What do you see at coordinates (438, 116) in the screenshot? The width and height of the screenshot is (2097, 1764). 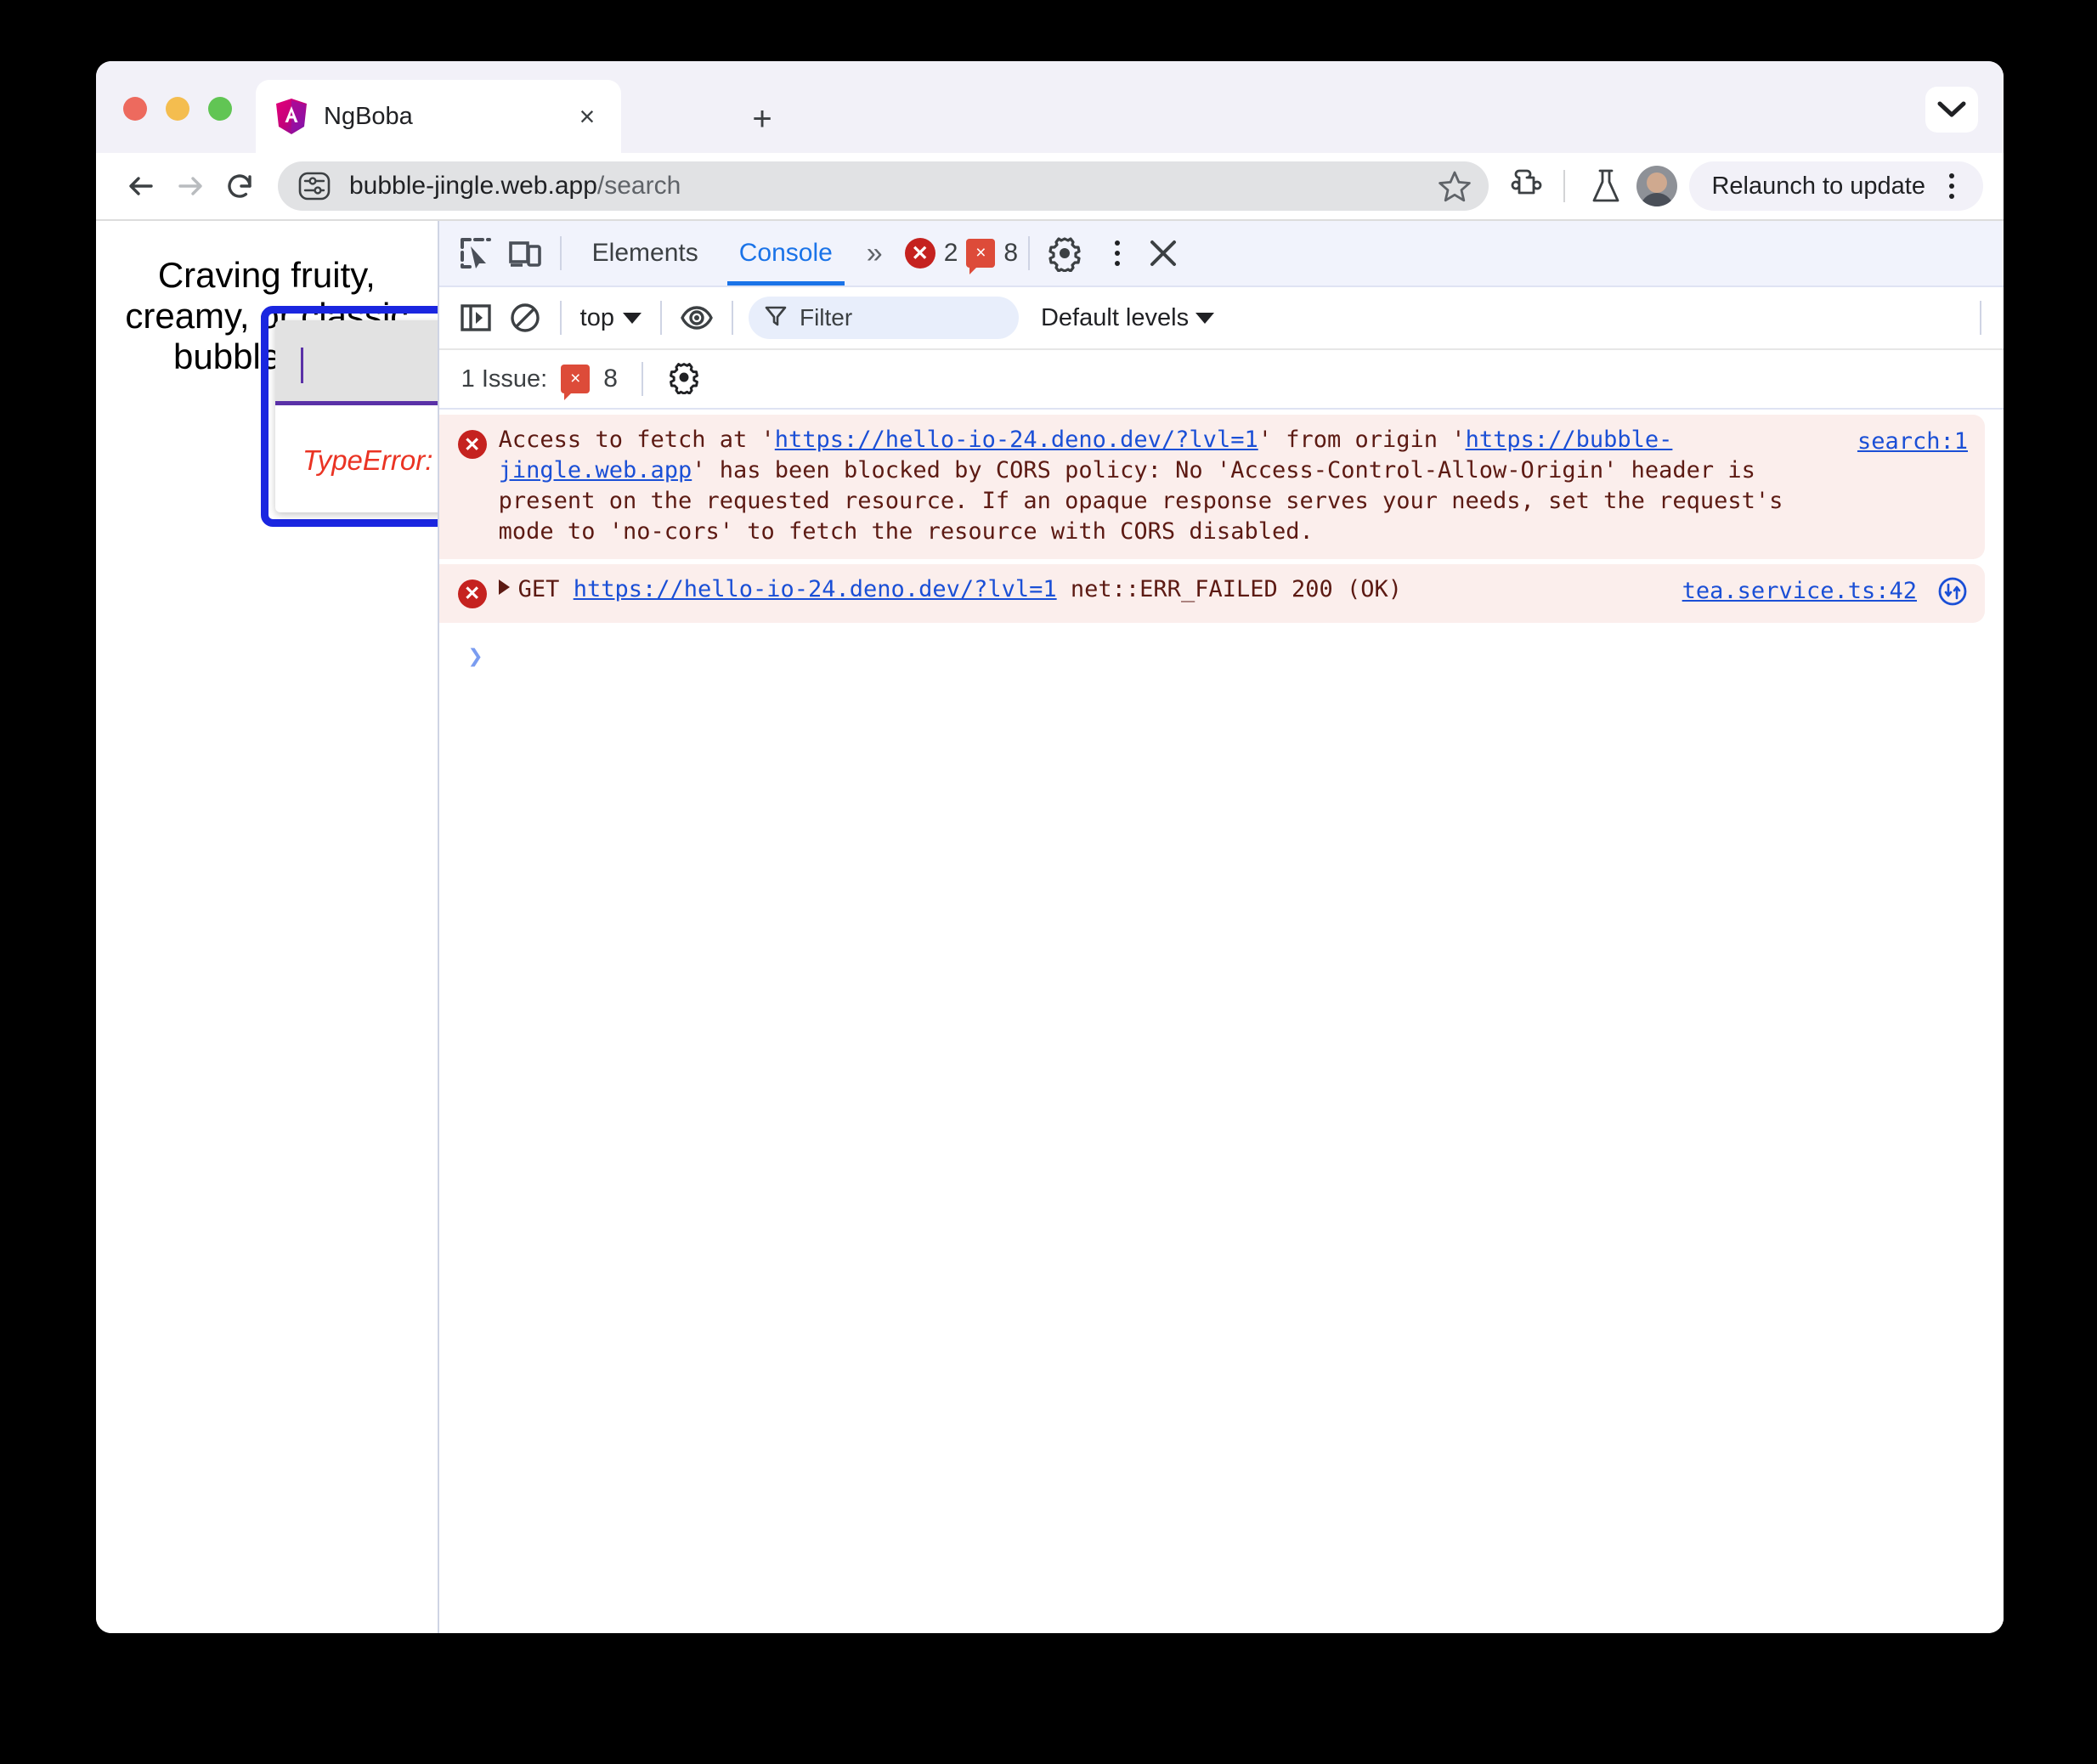 I see `browser-tab-ngboba: NgBoba ×` at bounding box center [438, 116].